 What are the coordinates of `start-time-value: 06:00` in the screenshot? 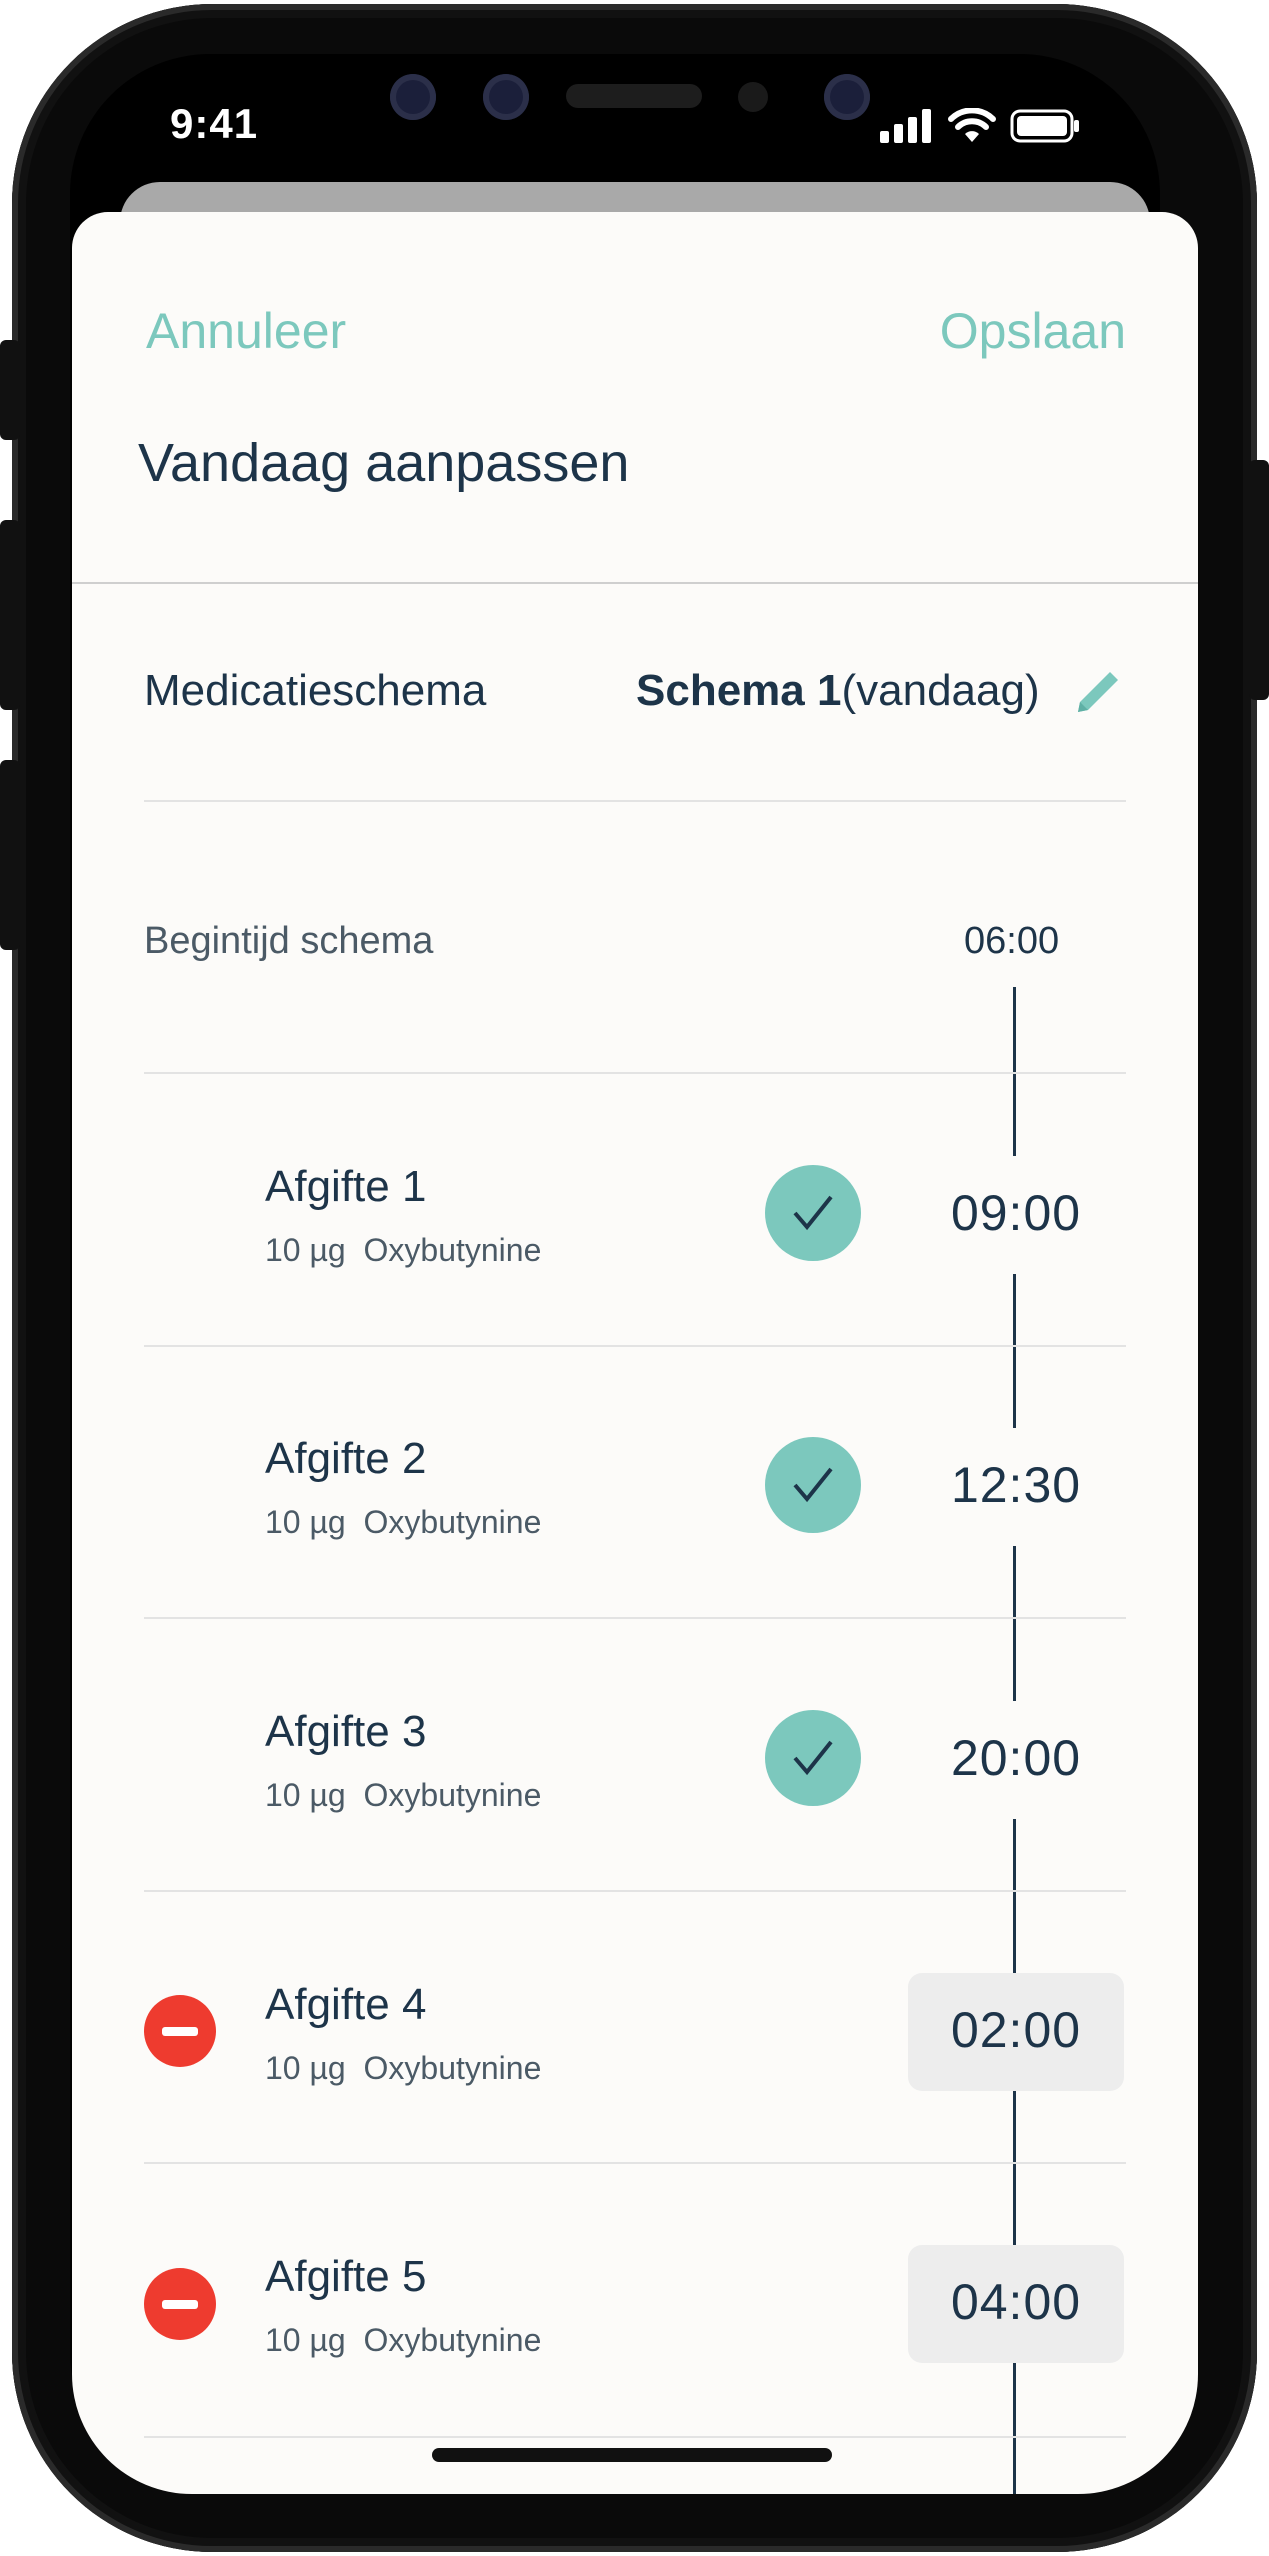 It's located at (1012, 941).